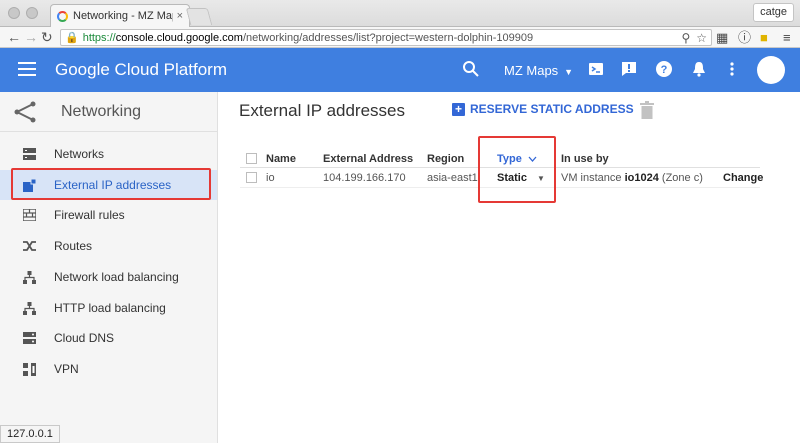 This screenshot has width=800, height=443. Describe the element at coordinates (47, 37) in the screenshot. I see `reload-icon: ↻` at that location.